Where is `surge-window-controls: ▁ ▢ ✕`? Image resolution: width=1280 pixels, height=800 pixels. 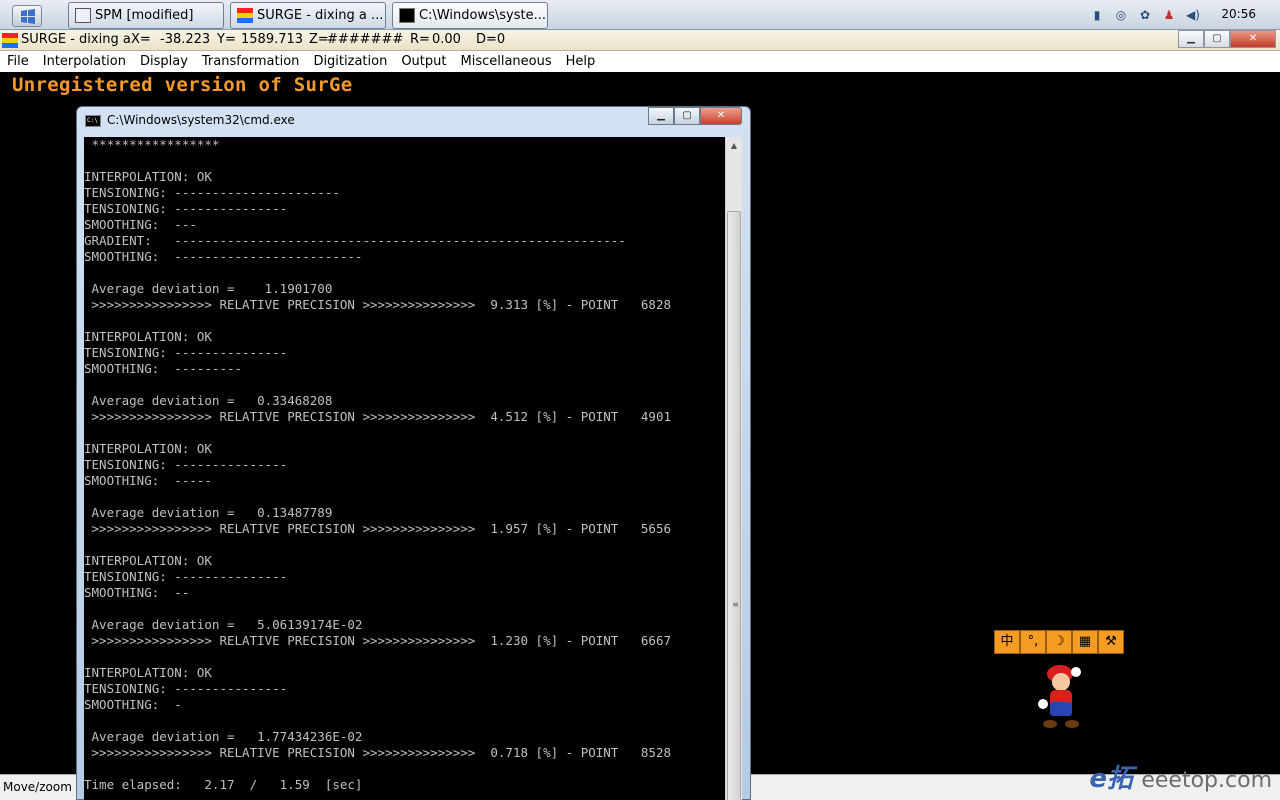
surge-window-controls: ▁ ▢ ✕ is located at coordinates (1227, 39).